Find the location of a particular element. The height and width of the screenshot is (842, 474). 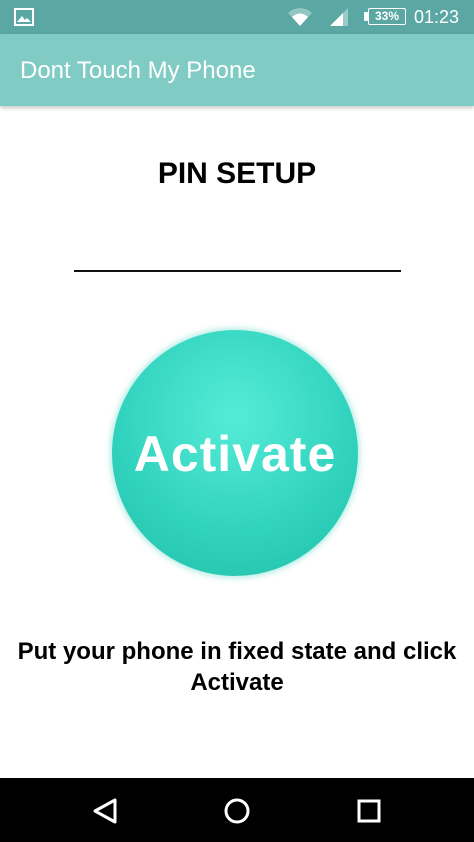

battery-indicator: 33% is located at coordinates (387, 16).